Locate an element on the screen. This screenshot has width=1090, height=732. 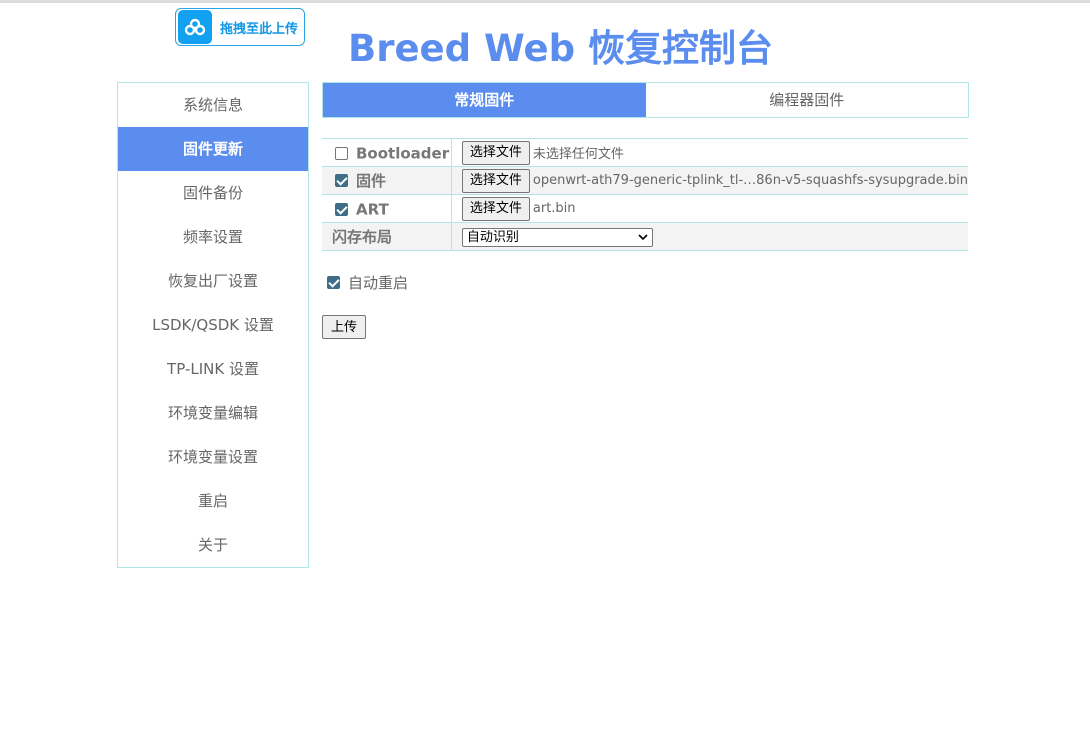
art-choose-file-button: 选择文件 is located at coordinates (495, 208).